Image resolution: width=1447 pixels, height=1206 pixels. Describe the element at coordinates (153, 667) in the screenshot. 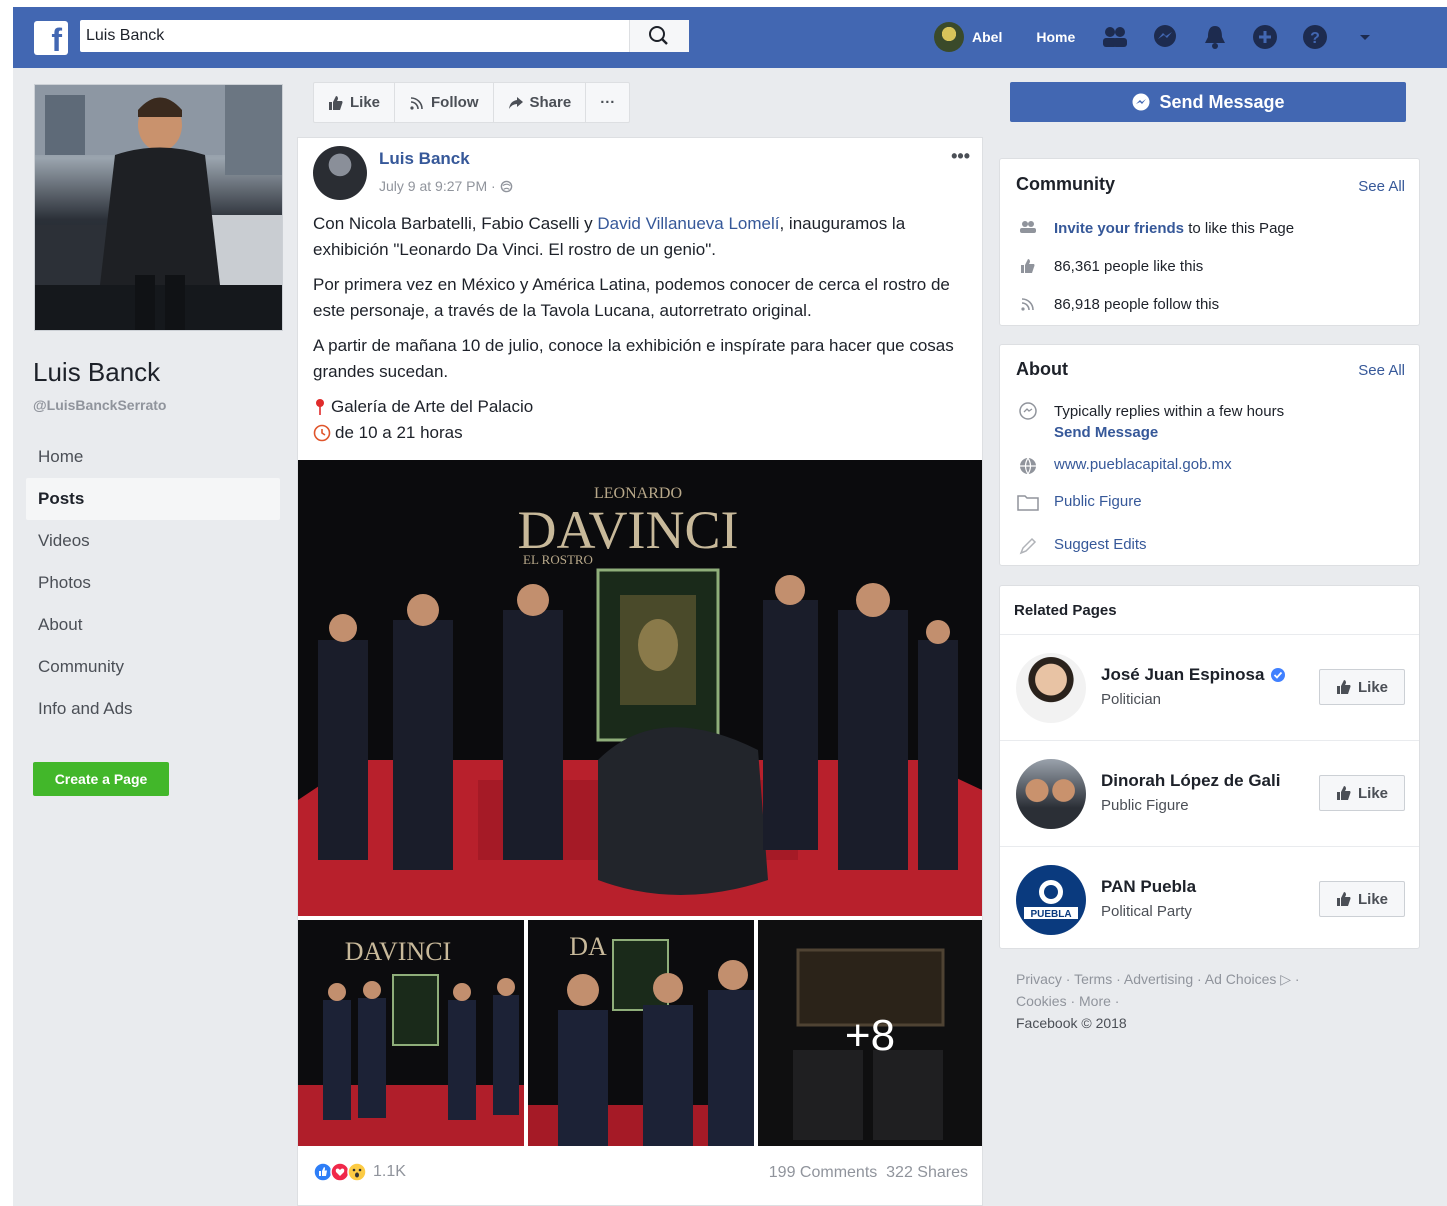

I see `leftnav-item-community: Community` at that location.